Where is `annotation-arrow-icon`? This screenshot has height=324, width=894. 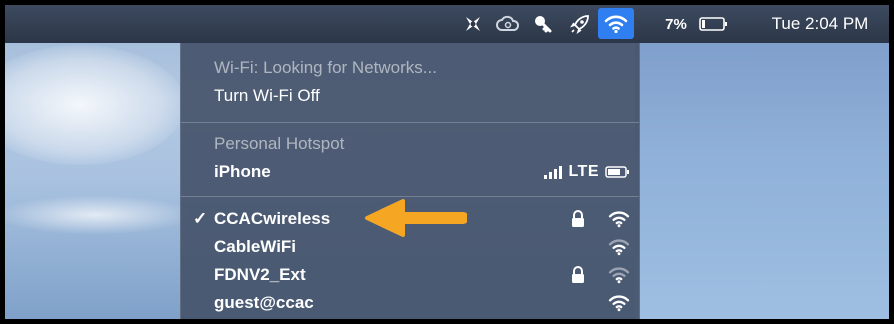
annotation-arrow-icon is located at coordinates (416, 218).